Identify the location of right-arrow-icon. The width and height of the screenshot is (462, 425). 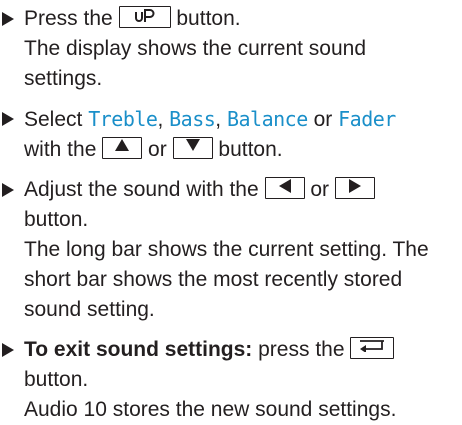
(354, 188).